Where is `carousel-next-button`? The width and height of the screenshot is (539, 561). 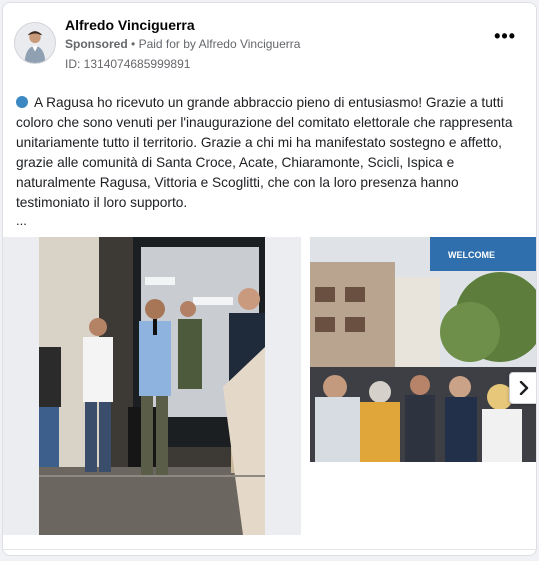
carousel-next-button is located at coordinates (522, 388).